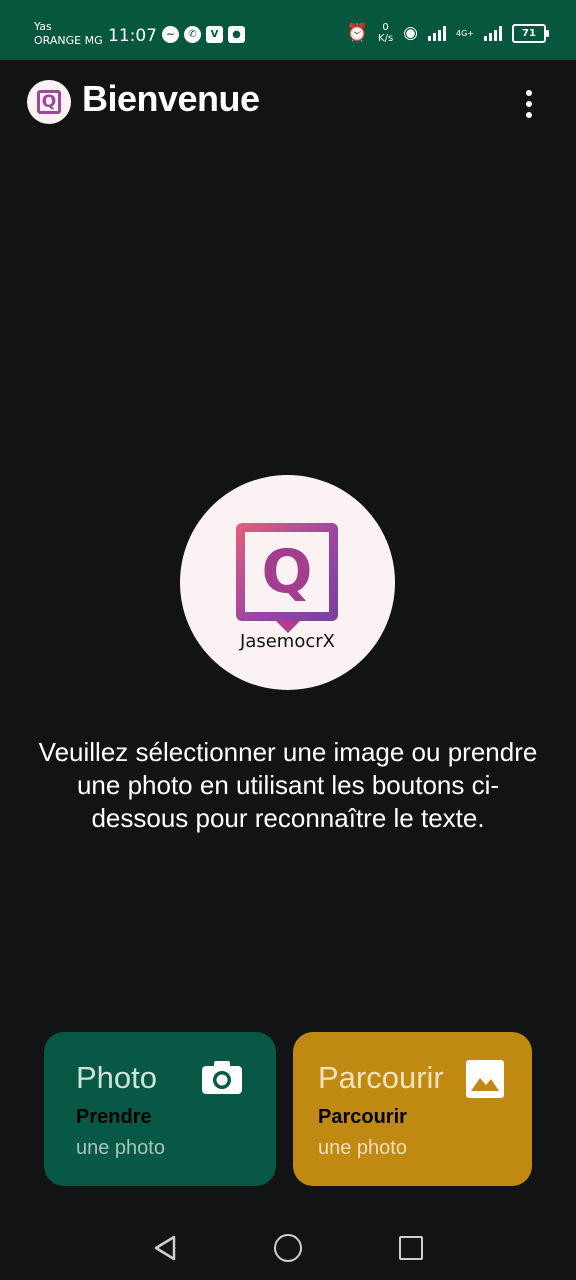  What do you see at coordinates (362, 1117) in the screenshot?
I see `browse-line1: Parcourir` at bounding box center [362, 1117].